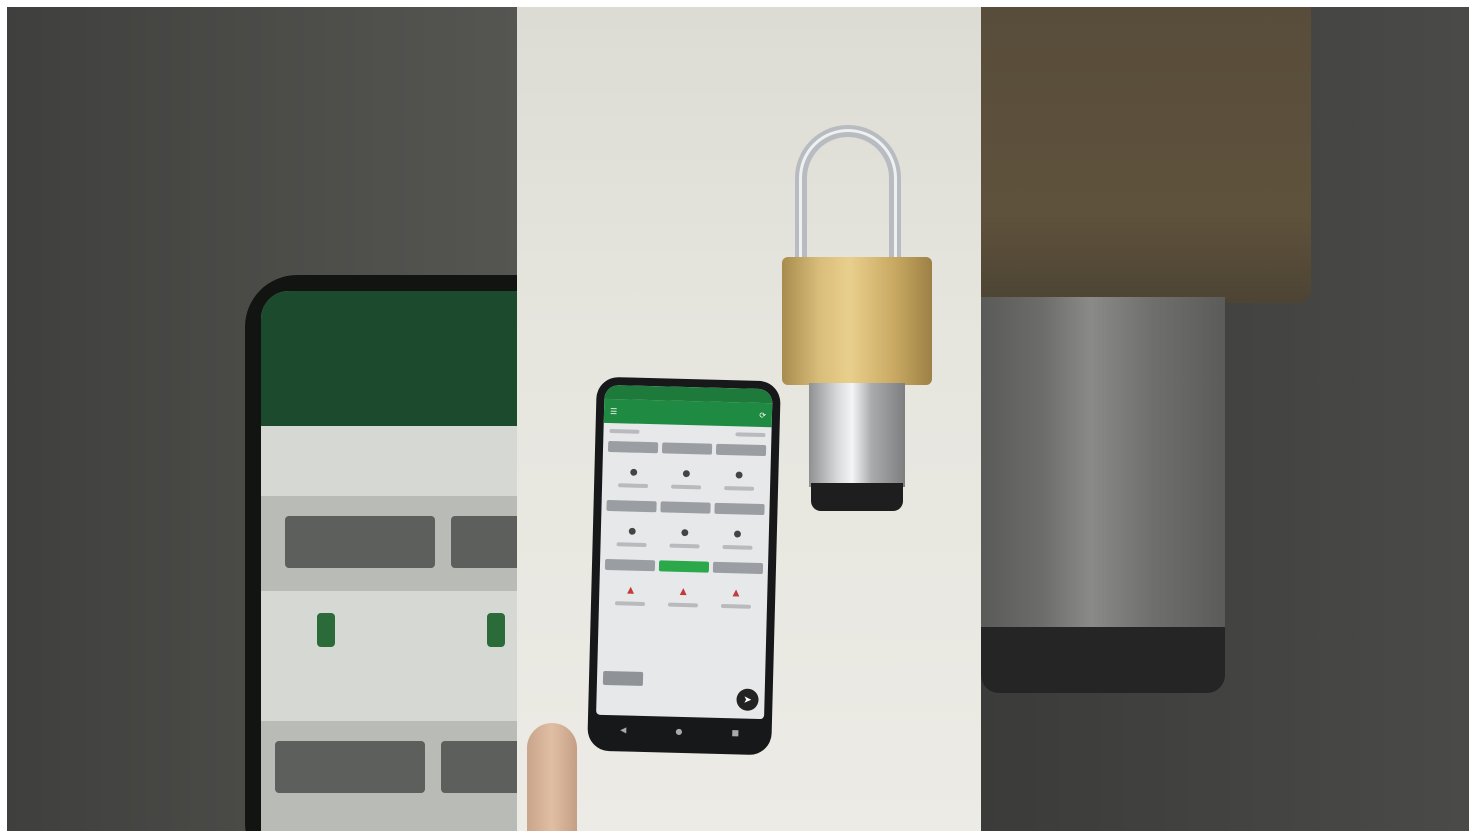 This screenshot has width=1476, height=838. What do you see at coordinates (762, 414) in the screenshot?
I see `refresh-icon: ⟳` at bounding box center [762, 414].